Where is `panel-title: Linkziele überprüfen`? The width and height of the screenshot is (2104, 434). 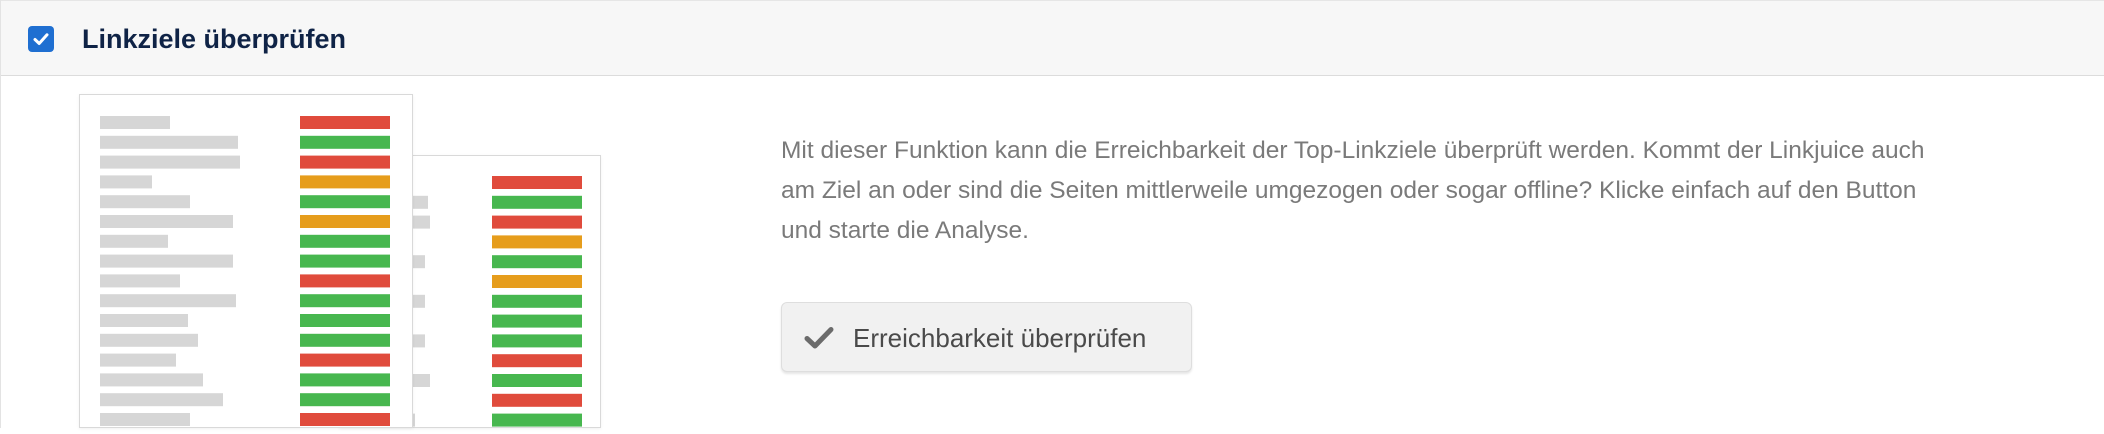
panel-title: Linkziele überprüfen is located at coordinates (214, 39).